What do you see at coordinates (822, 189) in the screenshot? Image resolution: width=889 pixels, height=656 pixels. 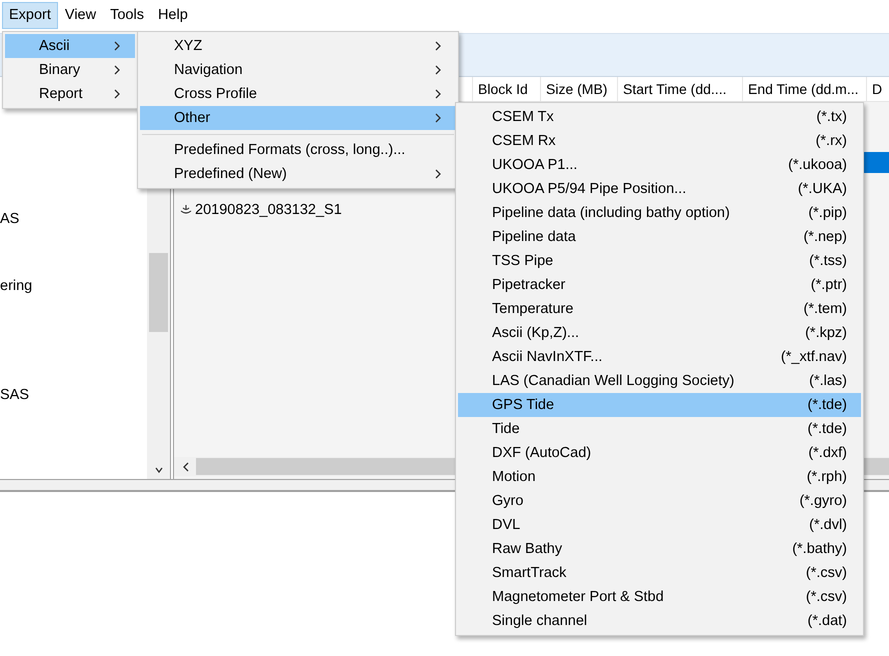 I see `file-extension: (*.UKA)` at bounding box center [822, 189].